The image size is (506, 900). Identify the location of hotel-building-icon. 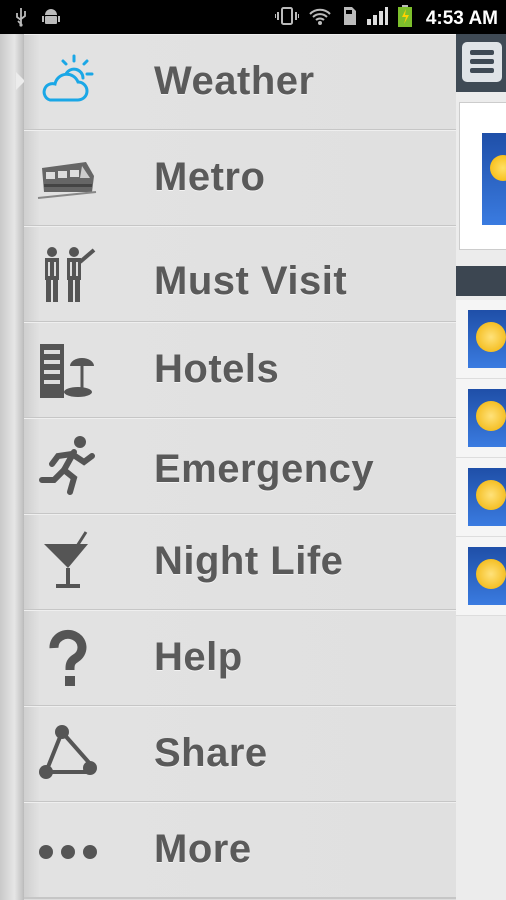
(68, 370).